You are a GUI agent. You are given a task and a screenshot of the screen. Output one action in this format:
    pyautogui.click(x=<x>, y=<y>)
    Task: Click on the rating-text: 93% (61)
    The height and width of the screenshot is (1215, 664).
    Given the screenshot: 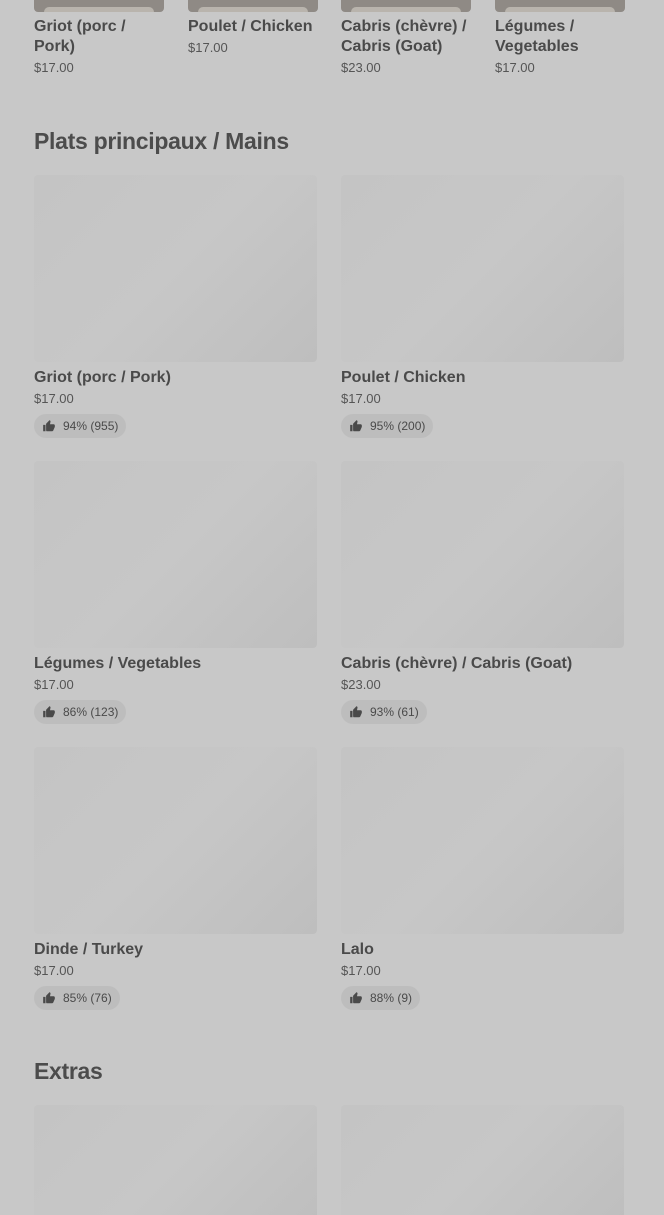 What is the action you would take?
    pyautogui.click(x=394, y=712)
    